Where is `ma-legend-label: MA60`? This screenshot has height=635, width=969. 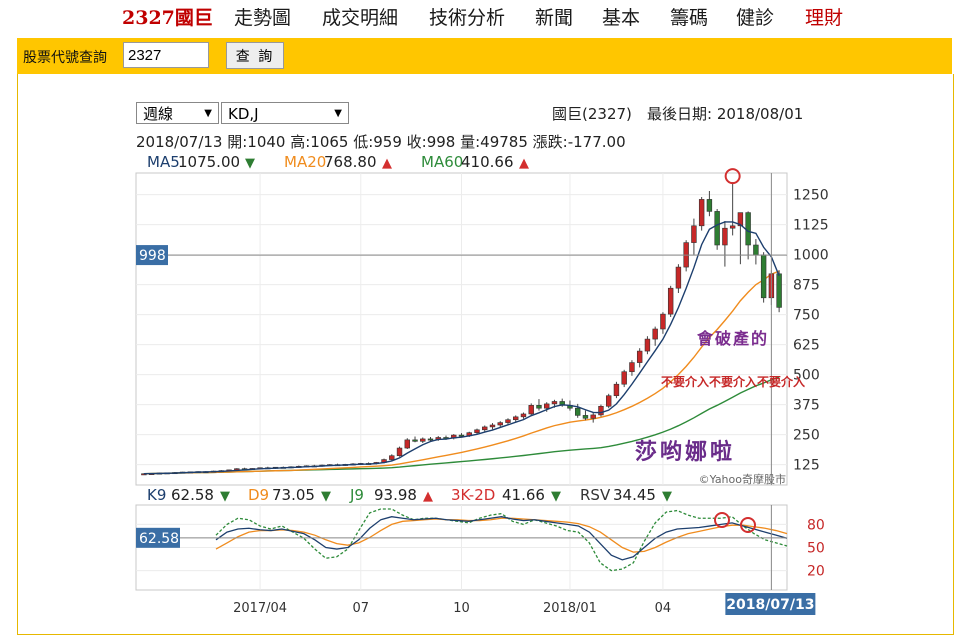
ma-legend-label: MA60 is located at coordinates (442, 162).